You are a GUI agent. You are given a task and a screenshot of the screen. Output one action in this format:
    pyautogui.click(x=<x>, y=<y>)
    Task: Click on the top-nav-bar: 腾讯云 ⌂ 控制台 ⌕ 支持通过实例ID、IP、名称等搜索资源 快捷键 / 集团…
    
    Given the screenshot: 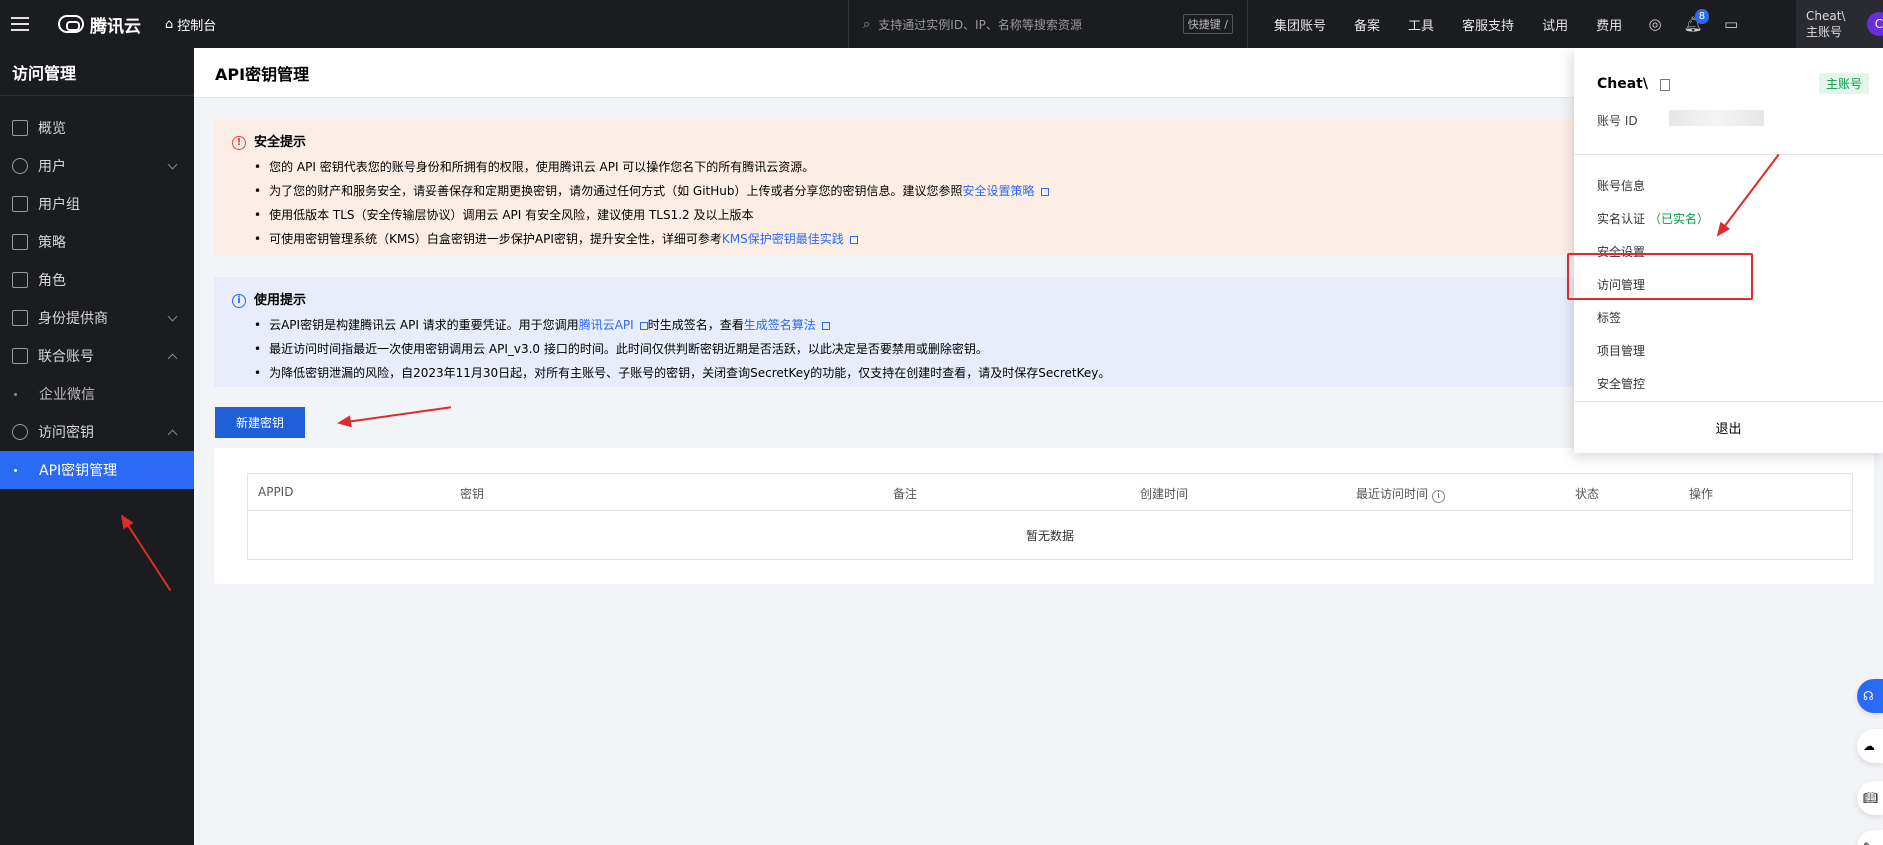 What is the action you would take?
    pyautogui.click(x=941, y=24)
    